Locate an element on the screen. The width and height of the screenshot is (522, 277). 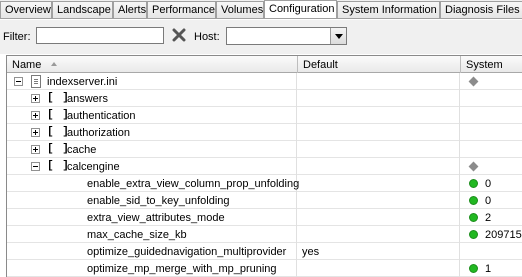
system-cell: 2 is located at coordinates (491, 217).